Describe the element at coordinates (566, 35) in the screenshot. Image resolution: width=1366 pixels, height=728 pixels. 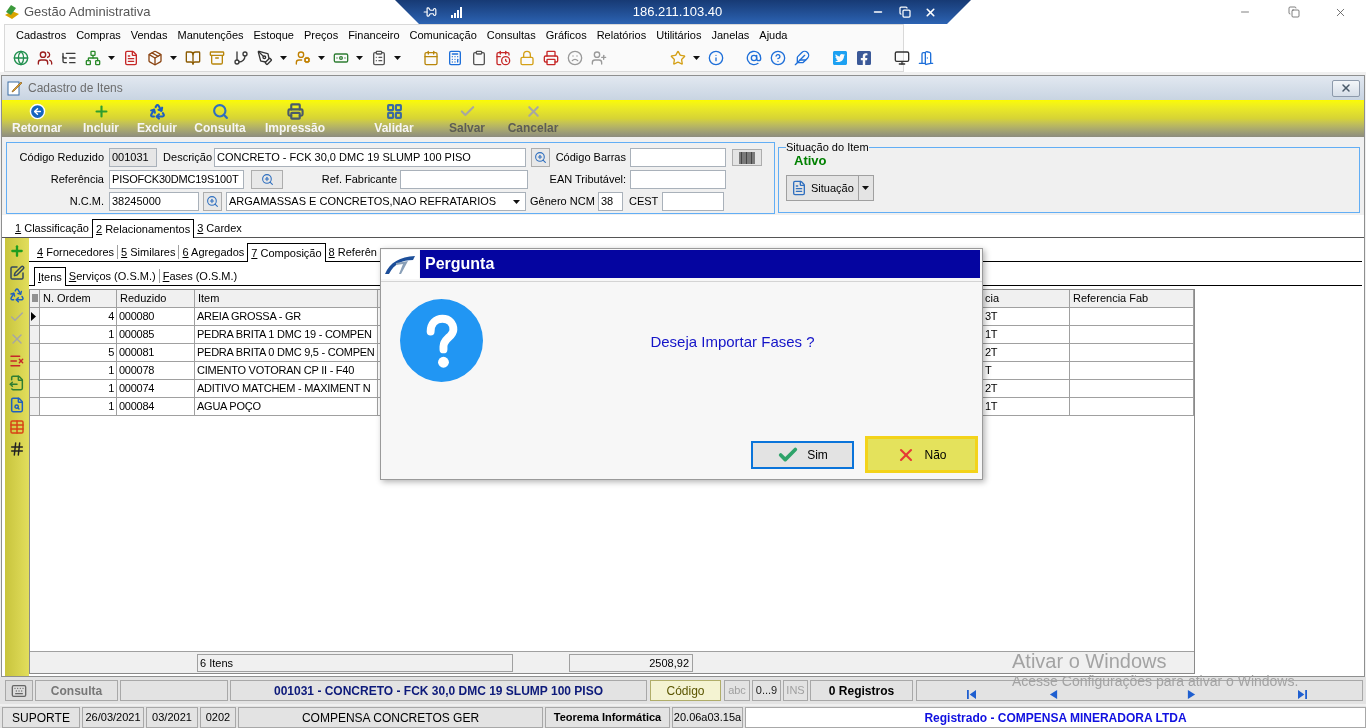
I see `menu-item: Gráficos` at that location.